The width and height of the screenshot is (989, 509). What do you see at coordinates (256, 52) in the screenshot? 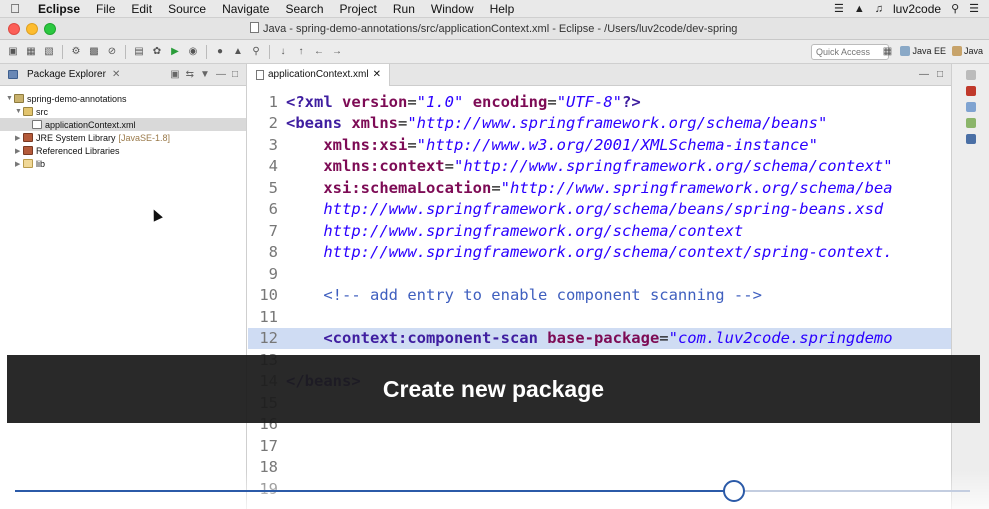
I see `search-icon: ⚲` at bounding box center [256, 52].